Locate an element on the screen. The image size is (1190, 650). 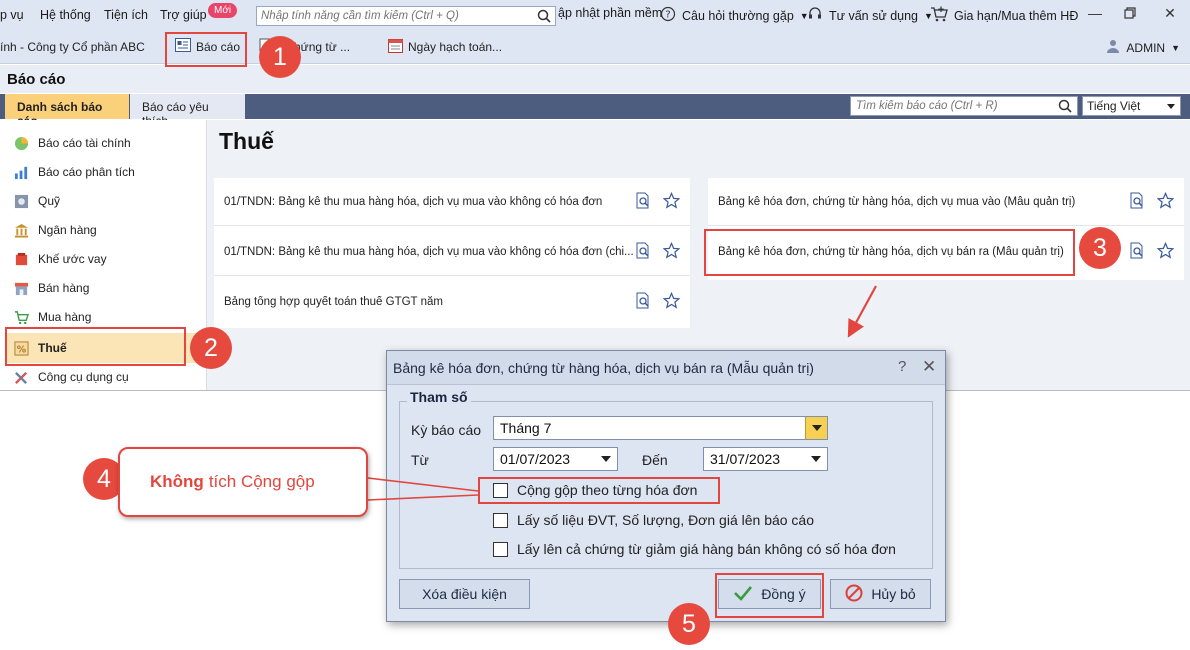
callout-note: Không tích Cộng gộp is located at coordinates (243, 482).